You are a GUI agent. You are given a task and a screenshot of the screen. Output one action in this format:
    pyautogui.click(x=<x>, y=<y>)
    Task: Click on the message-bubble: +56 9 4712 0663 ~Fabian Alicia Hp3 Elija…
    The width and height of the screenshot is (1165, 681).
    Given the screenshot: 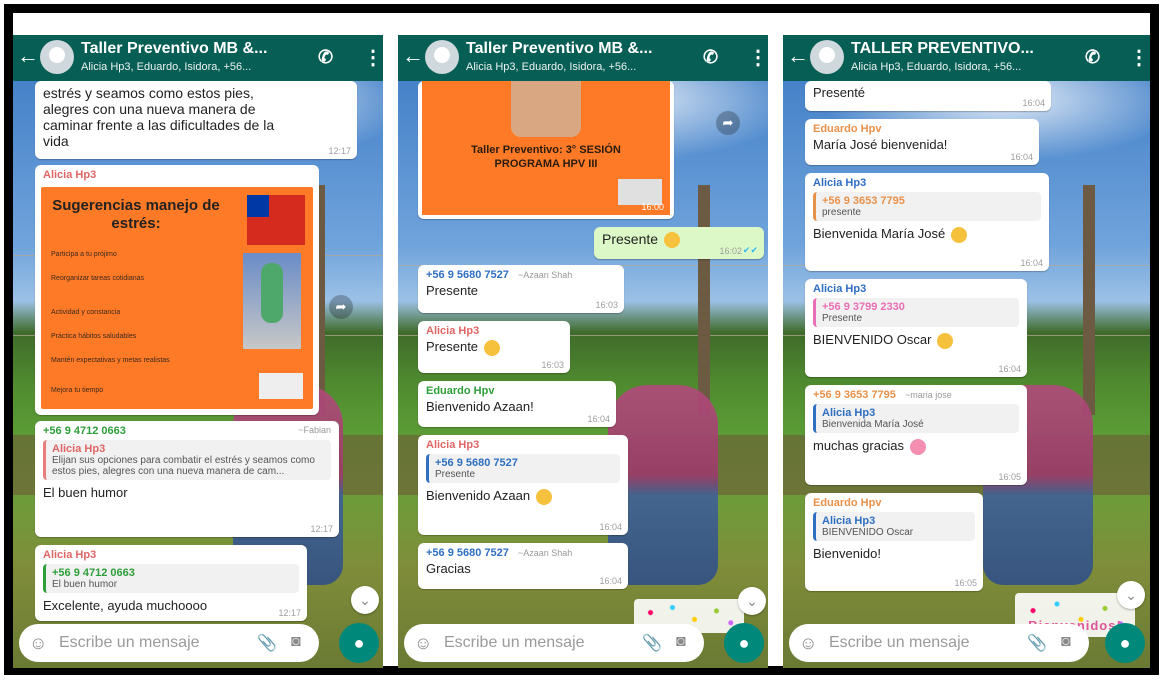 What is the action you would take?
    pyautogui.click(x=187, y=479)
    